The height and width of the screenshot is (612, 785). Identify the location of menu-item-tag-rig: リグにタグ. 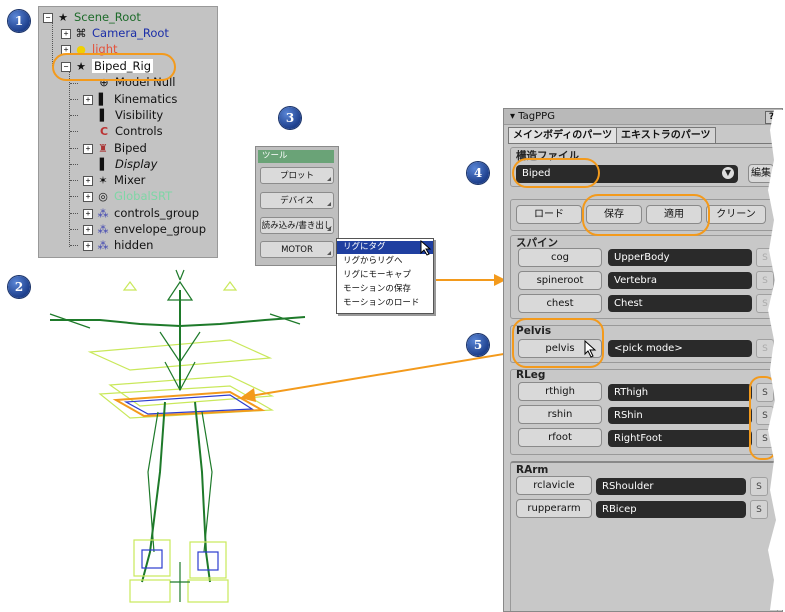
(385, 247).